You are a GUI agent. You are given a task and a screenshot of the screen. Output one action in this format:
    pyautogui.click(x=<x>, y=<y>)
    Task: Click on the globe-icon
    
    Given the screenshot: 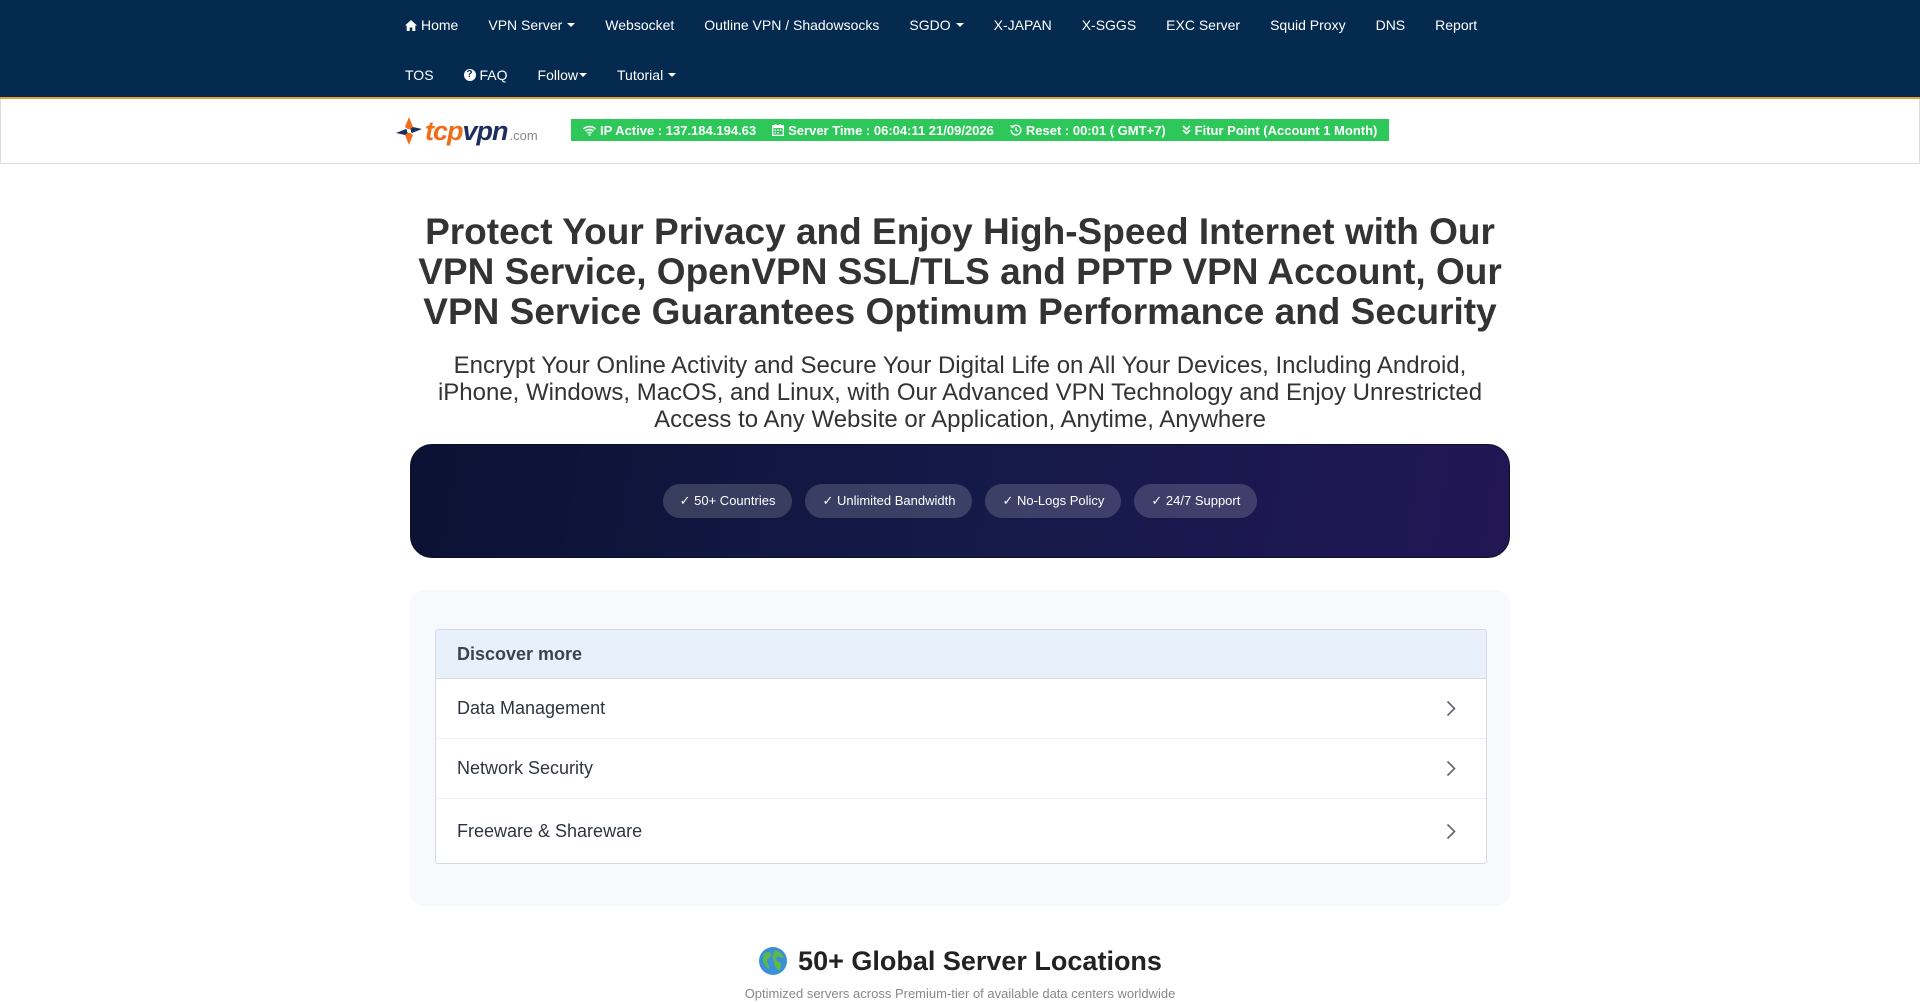 What is the action you would take?
    pyautogui.click(x=773, y=961)
    